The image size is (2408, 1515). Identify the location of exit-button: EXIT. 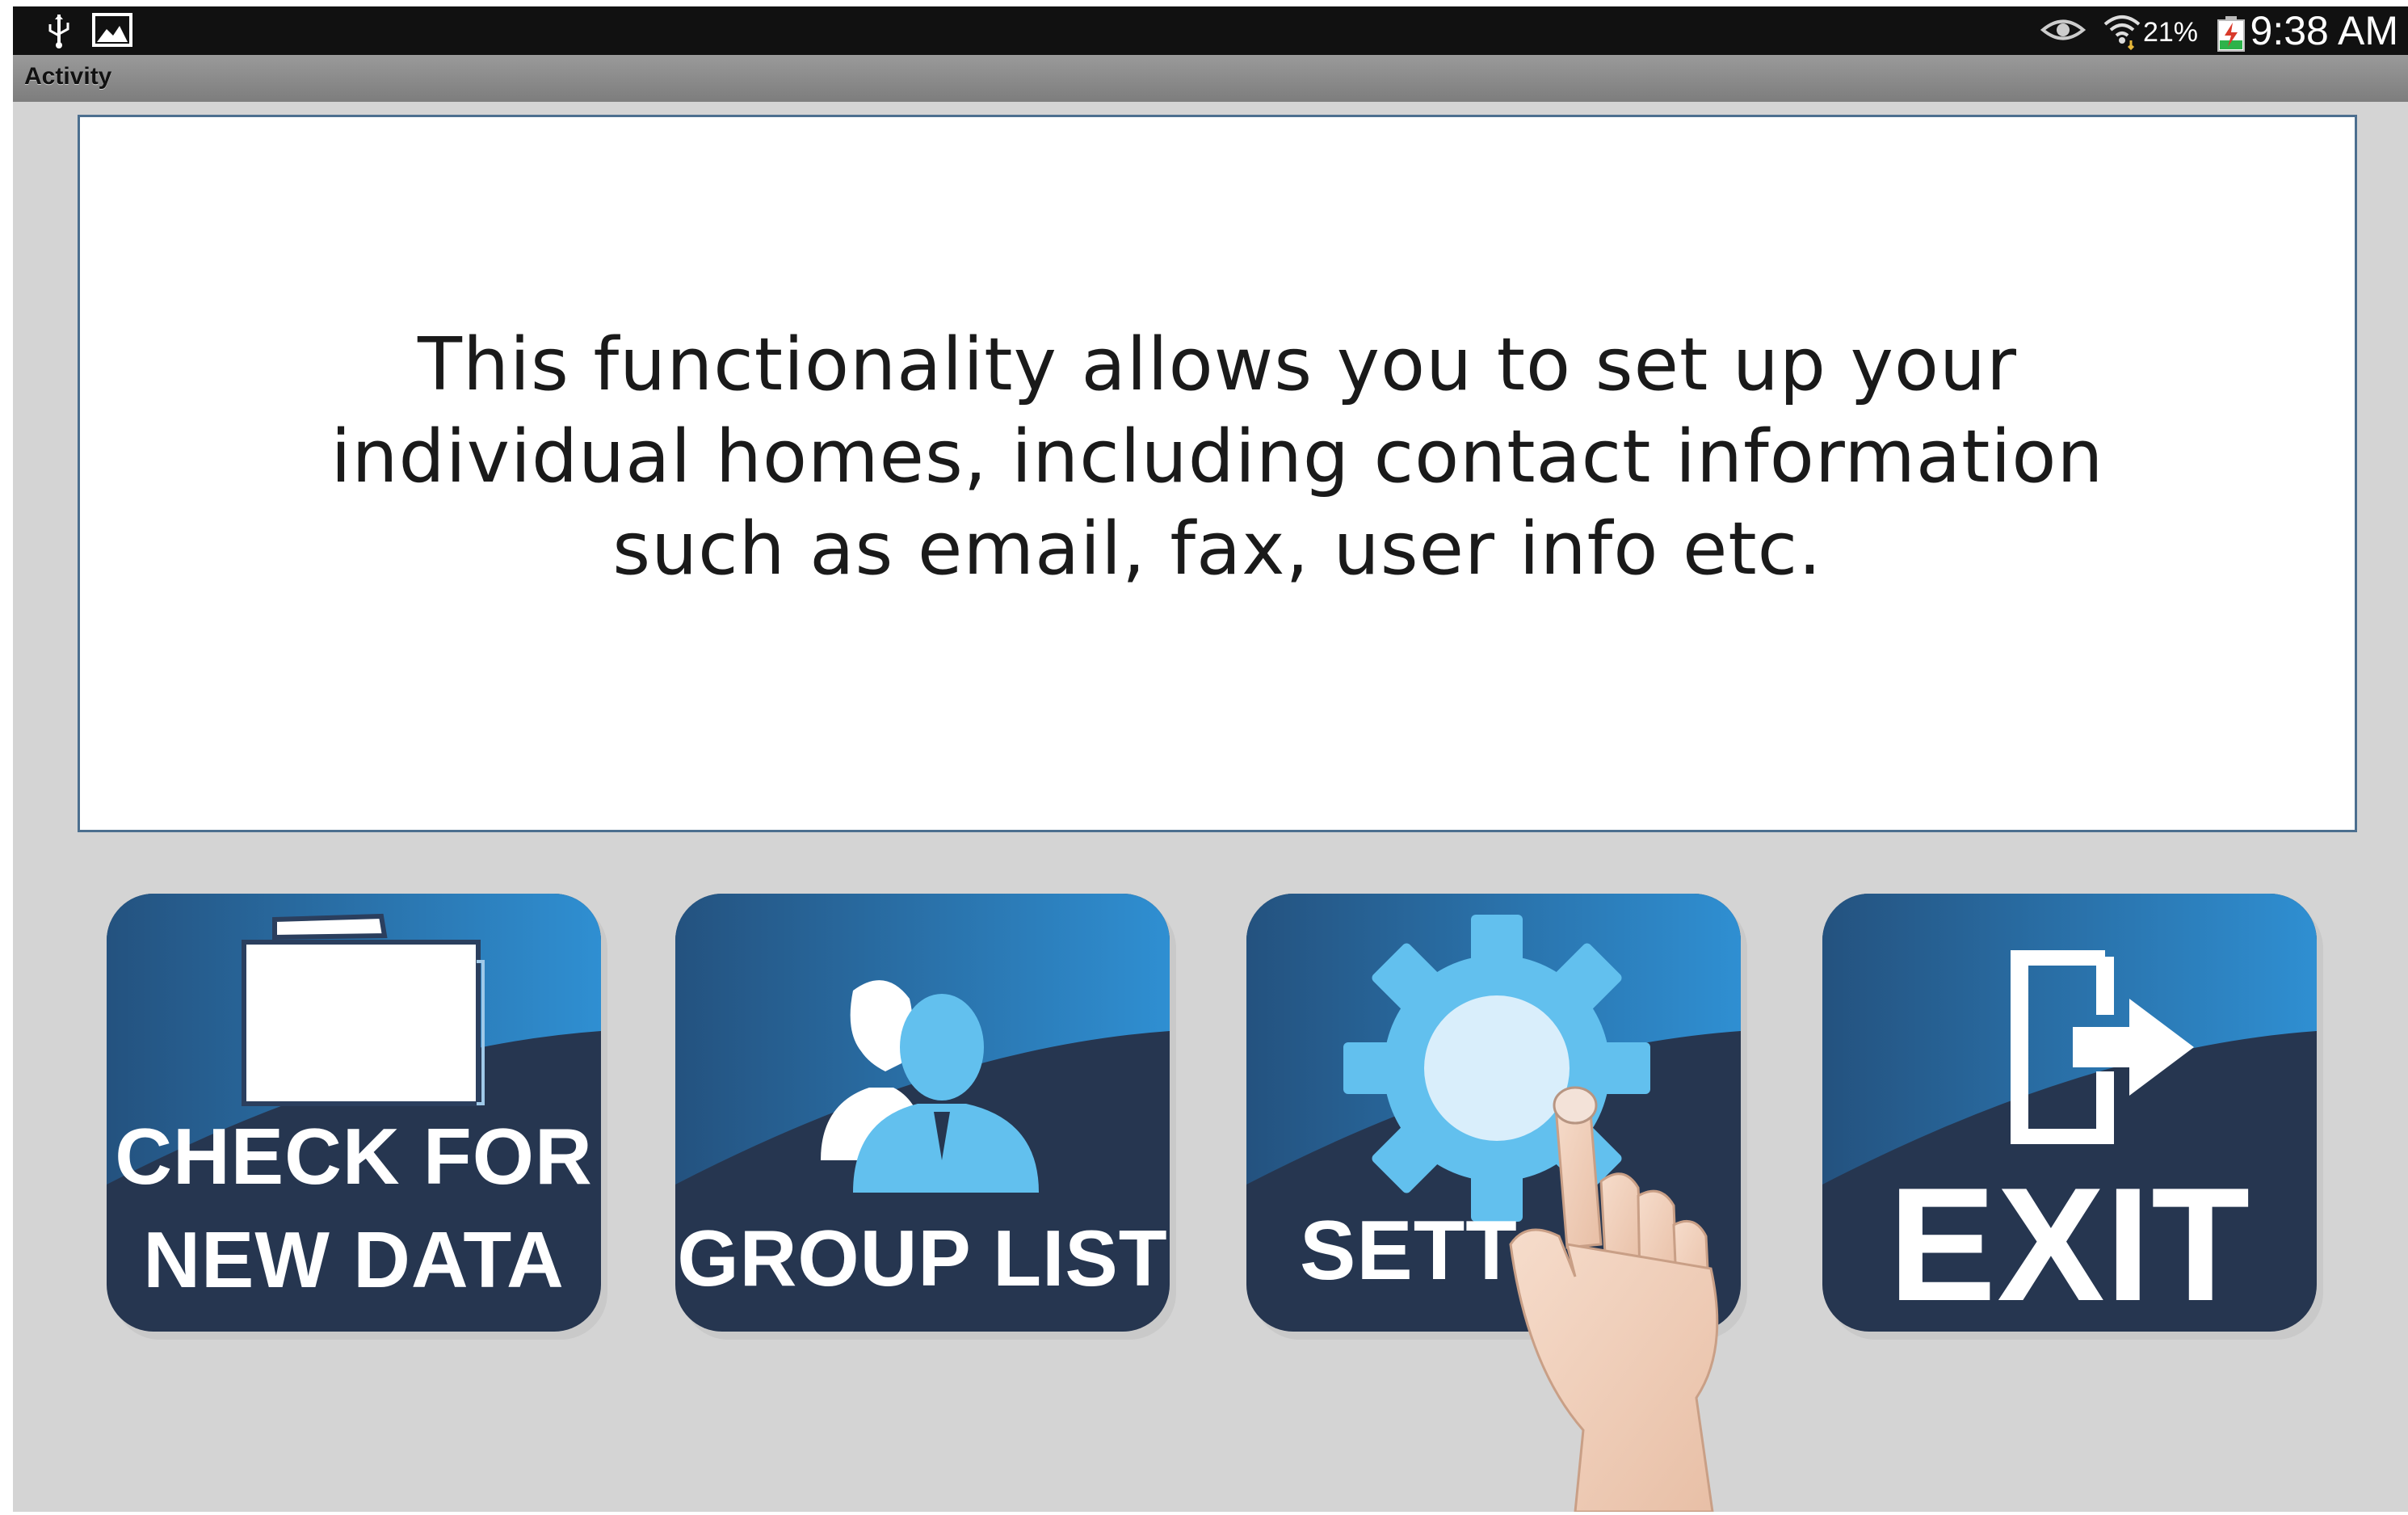
(2069, 1113).